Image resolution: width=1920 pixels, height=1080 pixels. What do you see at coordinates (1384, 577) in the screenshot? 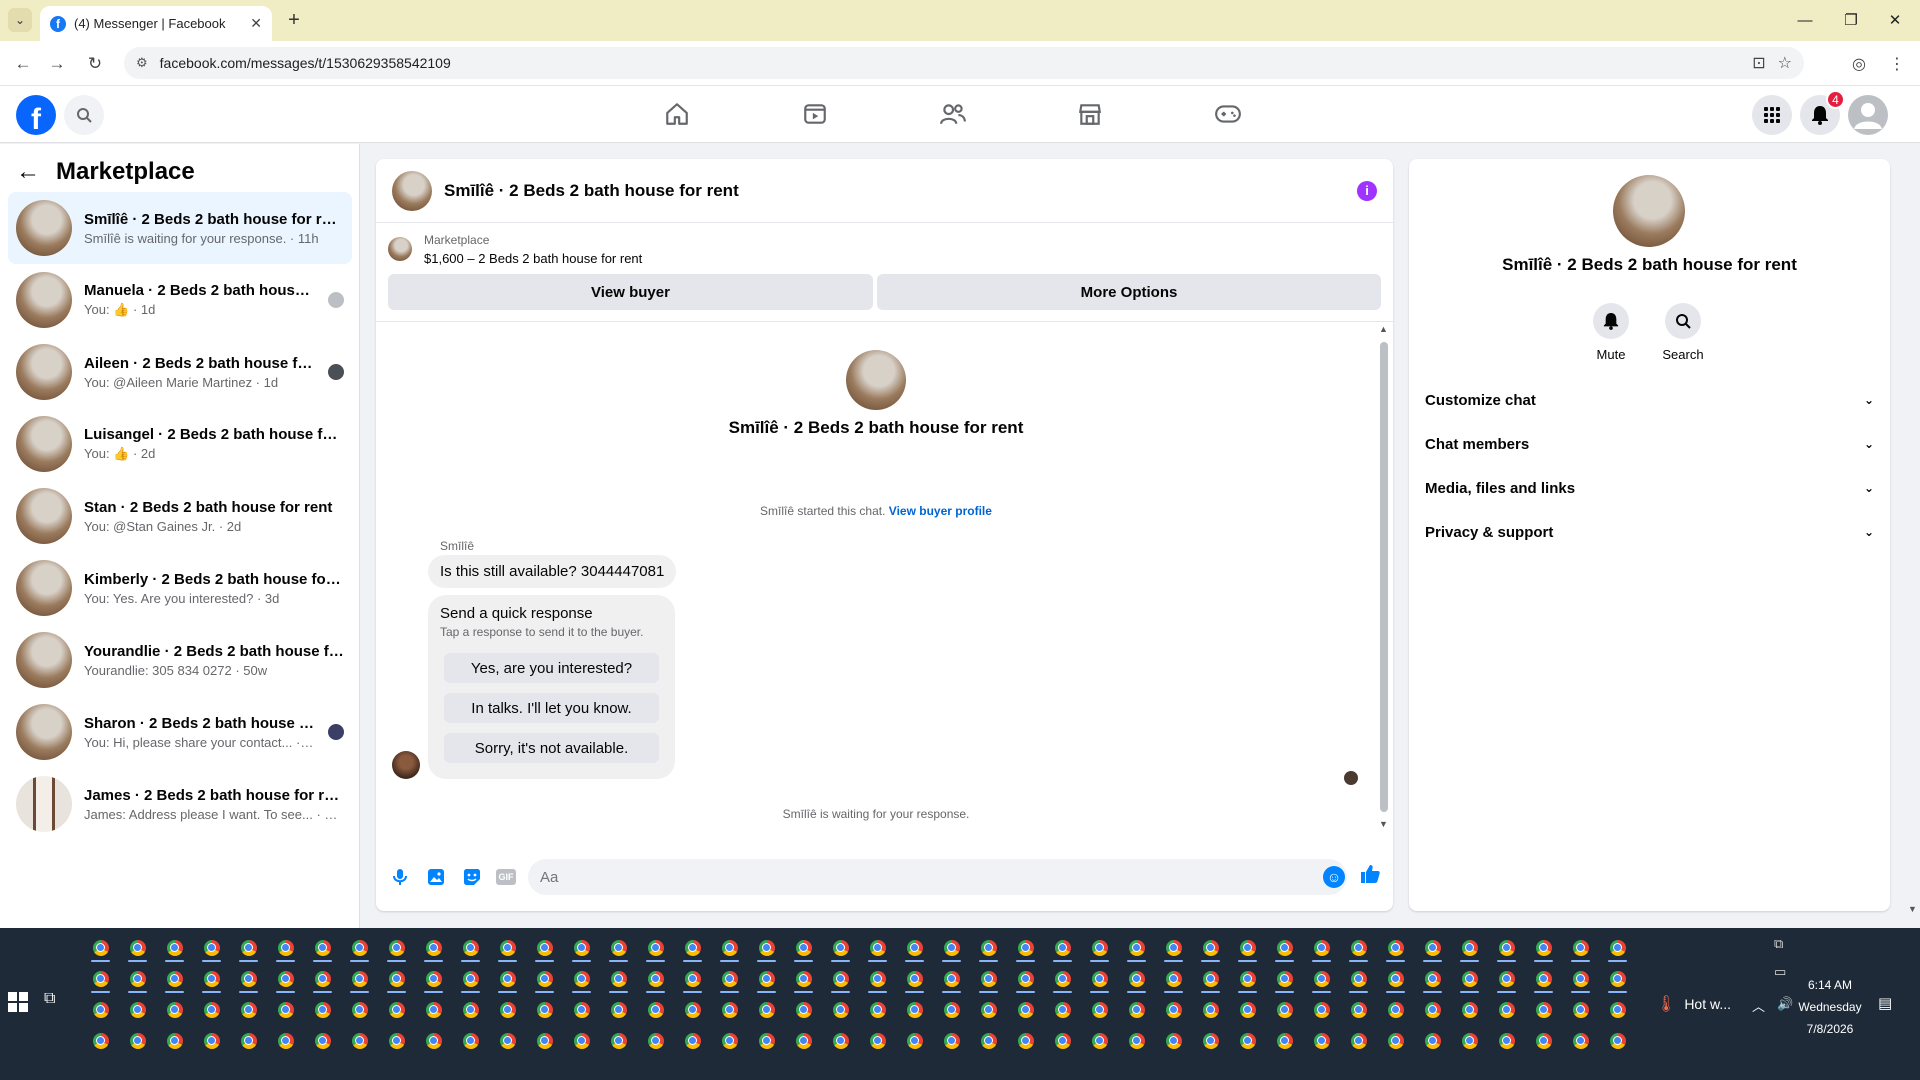
I see `chat-scrollbar: ▲ ▼` at bounding box center [1384, 577].